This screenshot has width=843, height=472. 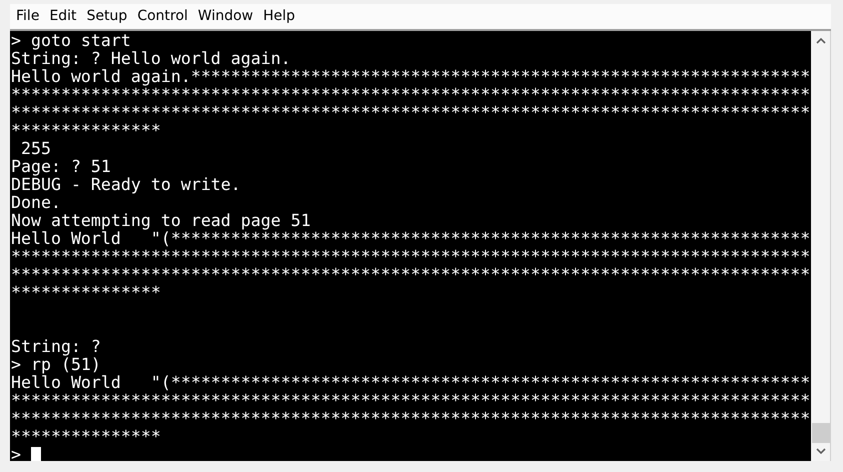 I want to click on terminal-line: > goto start, so click(x=71, y=40).